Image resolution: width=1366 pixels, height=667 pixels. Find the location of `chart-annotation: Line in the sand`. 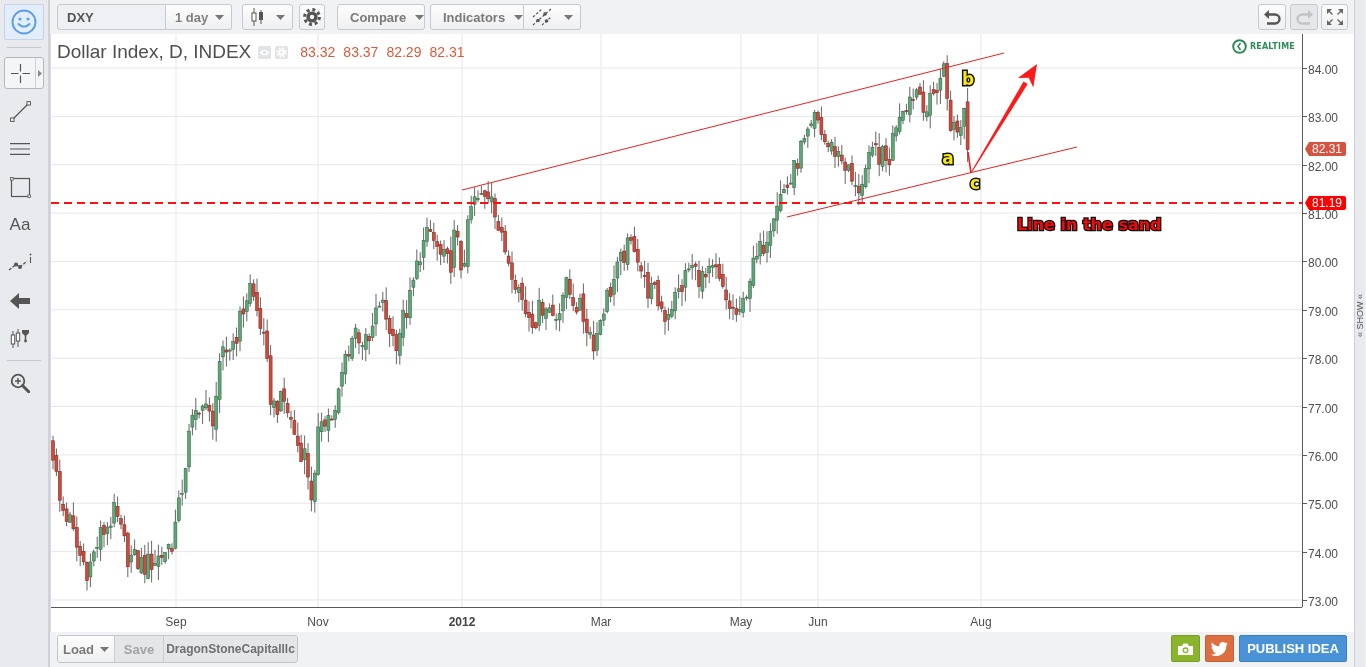

chart-annotation: Line in the sand is located at coordinates (1089, 224).